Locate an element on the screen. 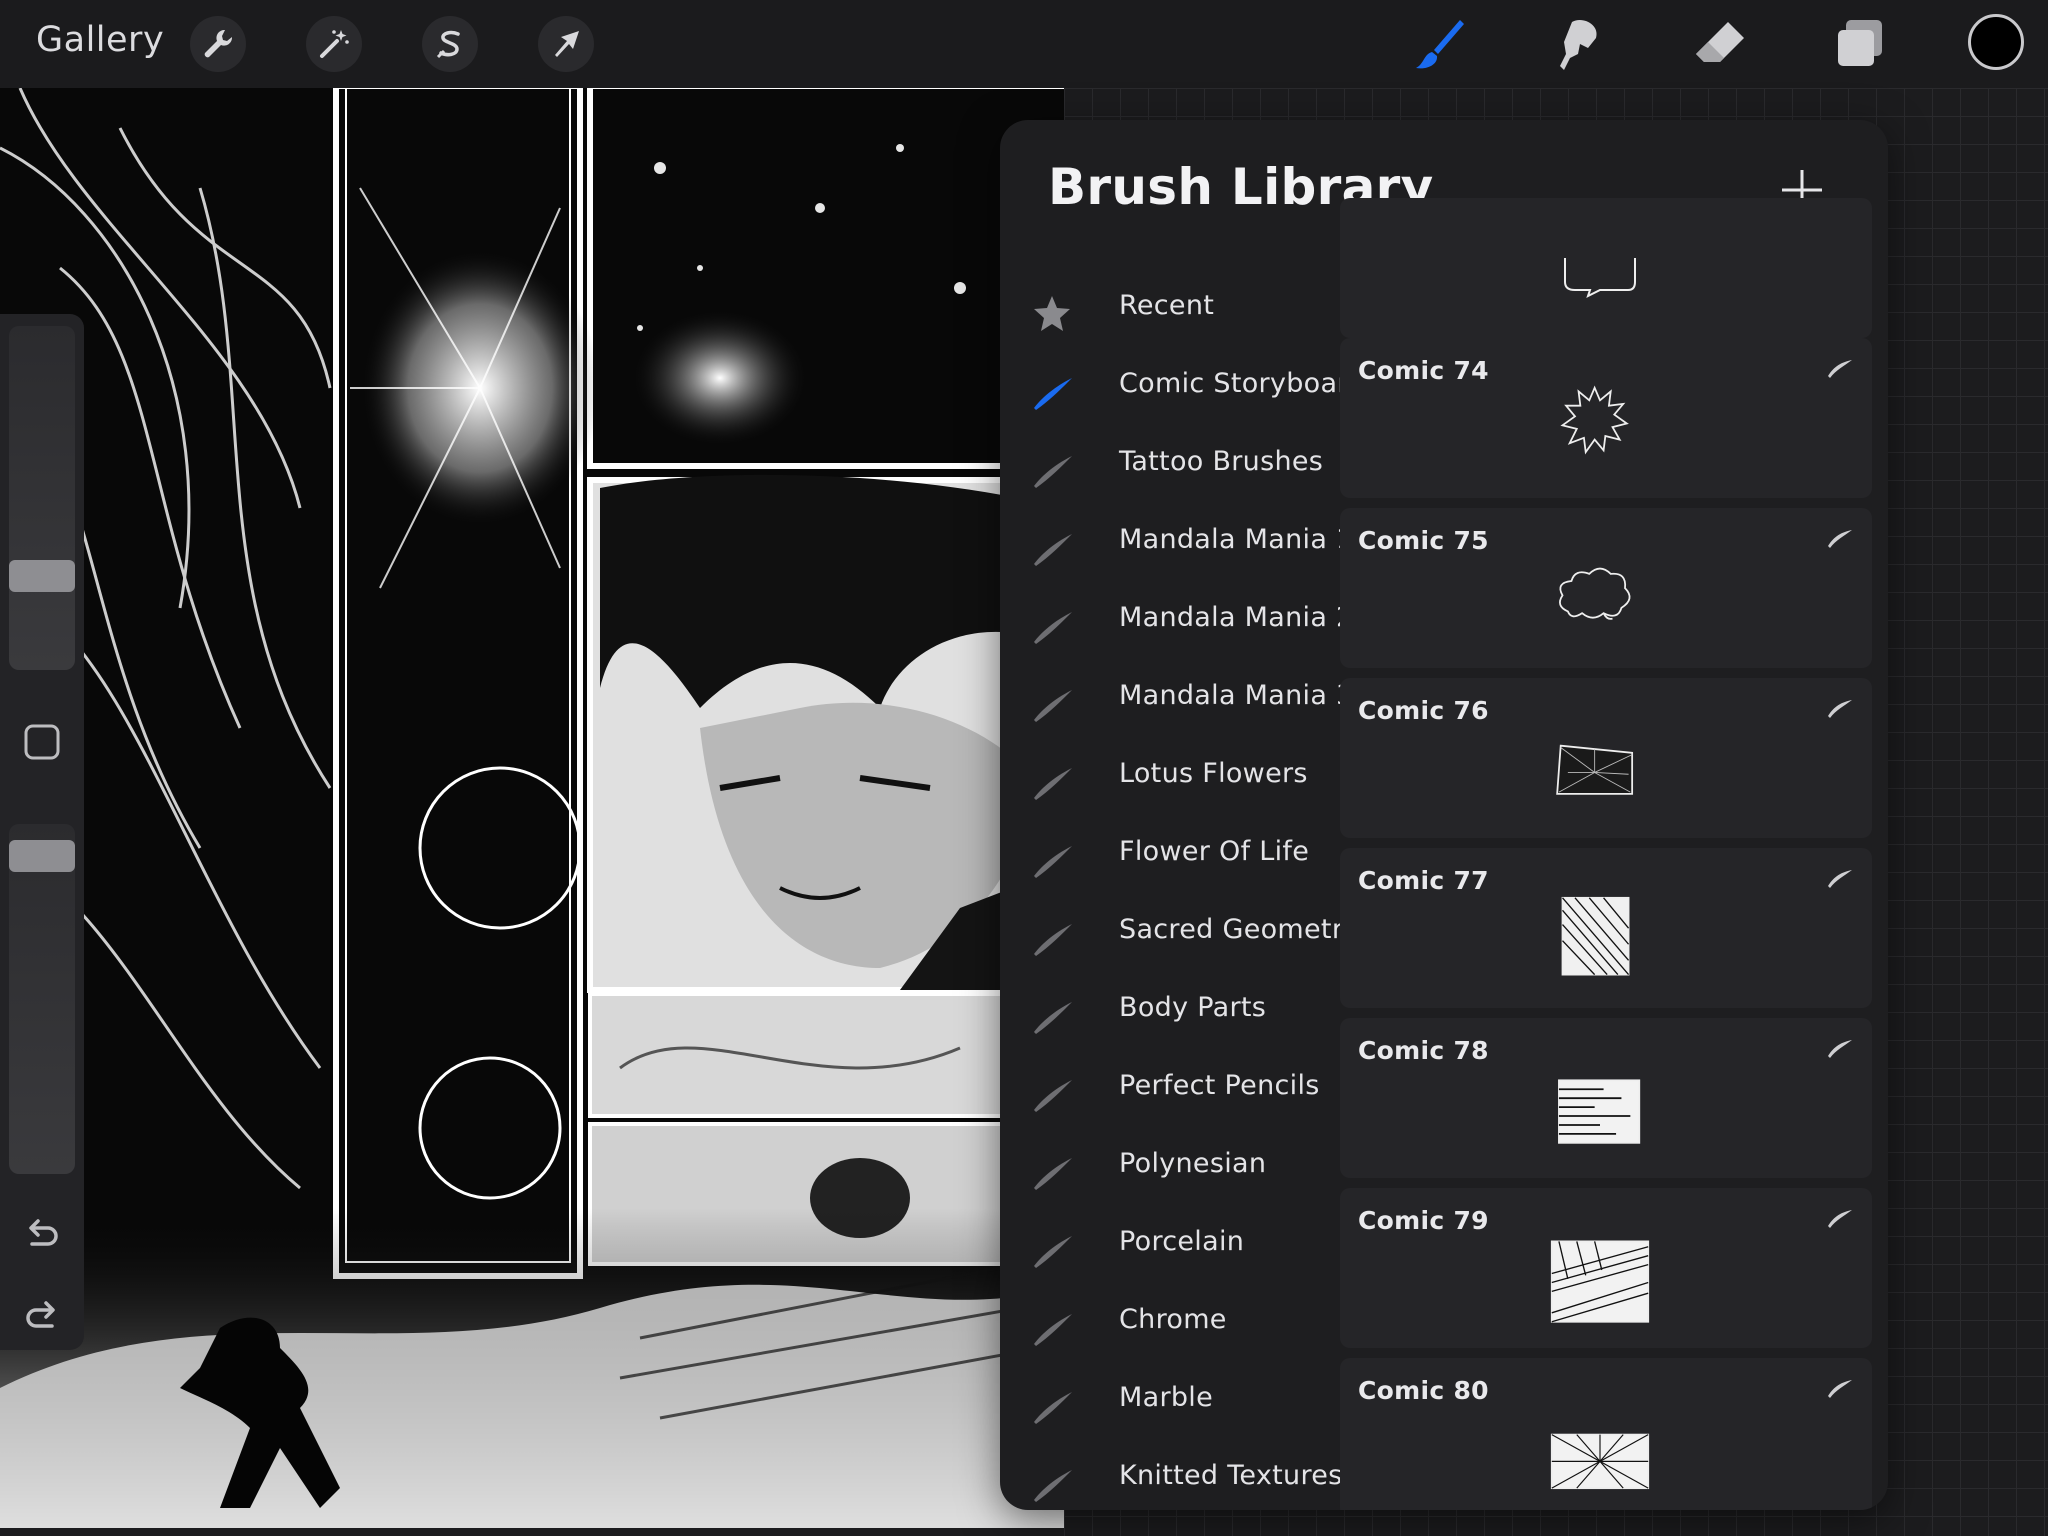 This screenshot has width=2048, height=1536. brush-set-label: Marble is located at coordinates (1166, 1397).